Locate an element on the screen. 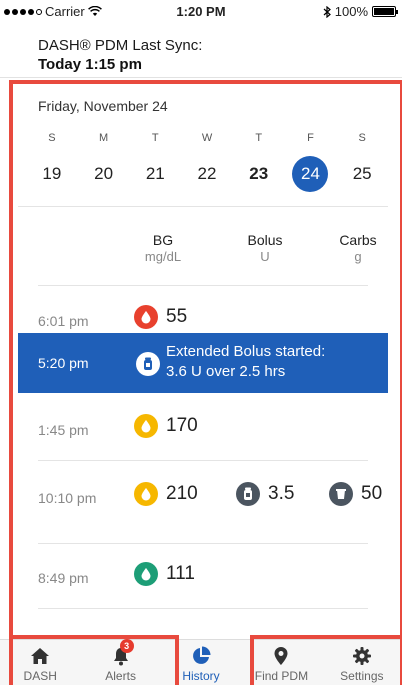 This screenshot has width=402, height=685. bg-value: 111 is located at coordinates (164, 574).